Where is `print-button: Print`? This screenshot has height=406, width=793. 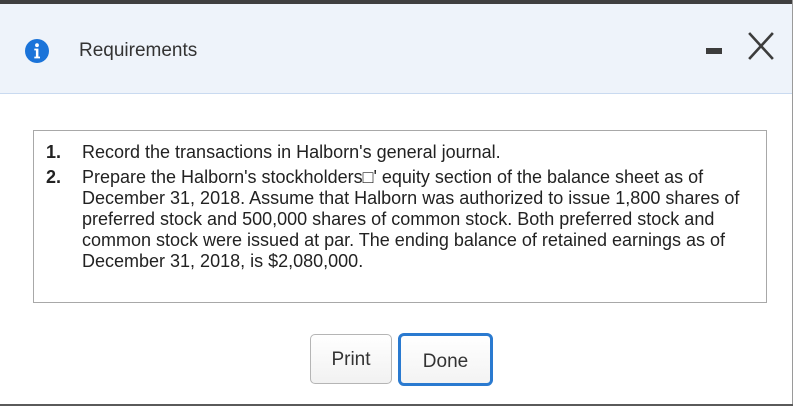 print-button: Print is located at coordinates (351, 359).